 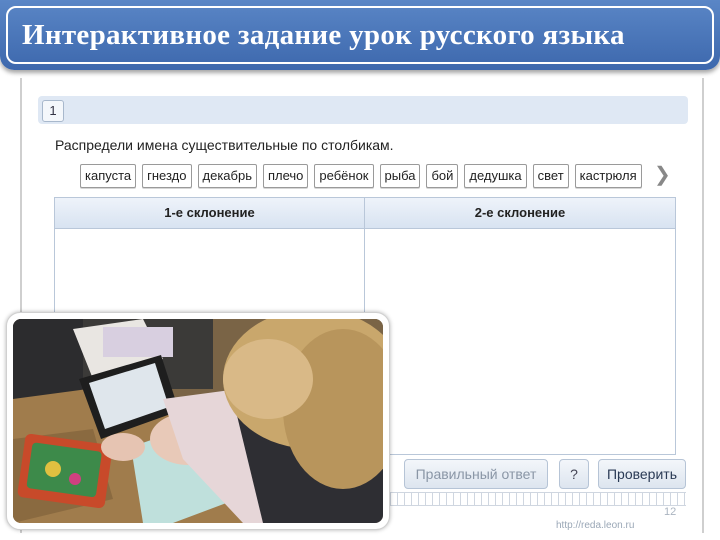 What do you see at coordinates (285, 176) in the screenshot?
I see `word-chip: плечо` at bounding box center [285, 176].